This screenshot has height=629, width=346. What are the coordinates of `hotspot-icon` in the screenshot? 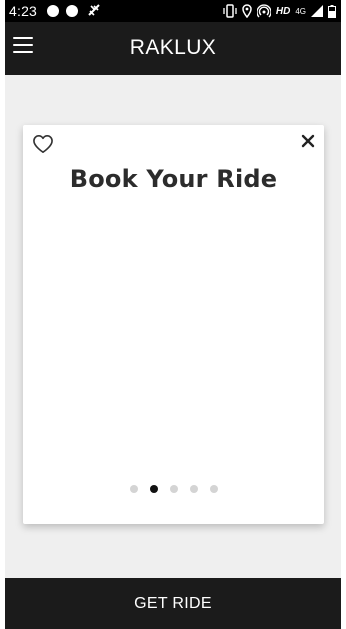 It's located at (263, 11).